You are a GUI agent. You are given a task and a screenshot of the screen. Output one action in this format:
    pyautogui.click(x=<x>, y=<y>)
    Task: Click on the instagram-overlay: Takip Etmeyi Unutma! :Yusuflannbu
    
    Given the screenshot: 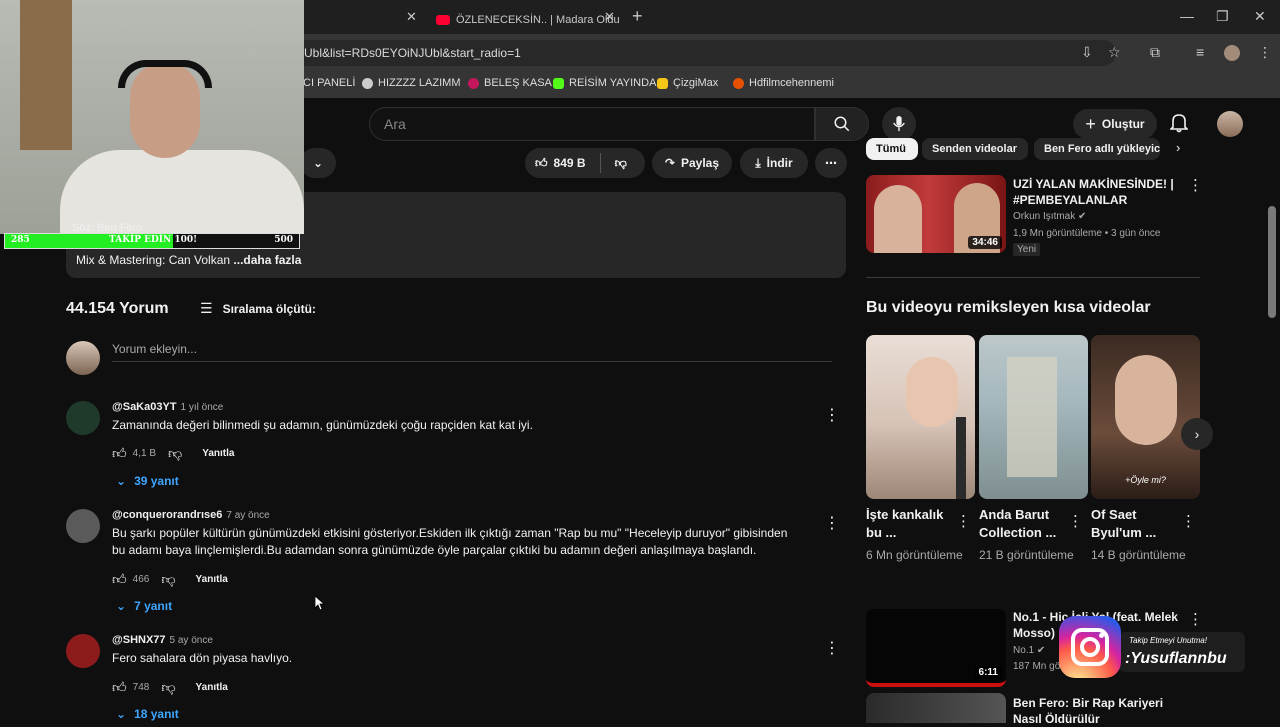 What is the action you would take?
    pyautogui.click(x=1153, y=647)
    